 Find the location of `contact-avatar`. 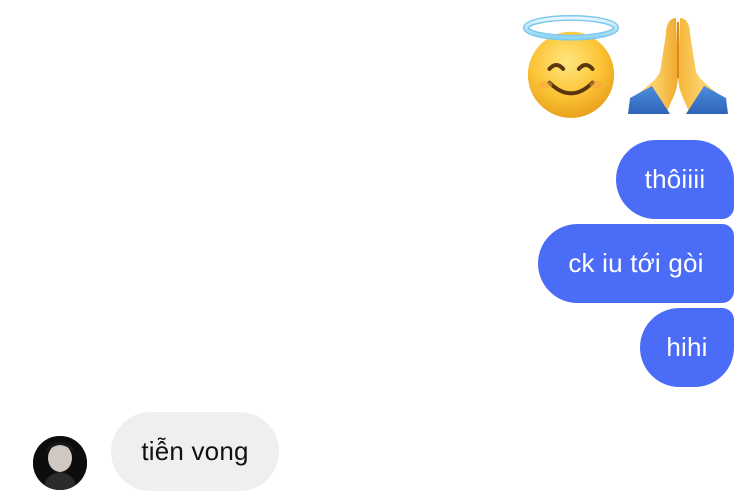

contact-avatar is located at coordinates (60, 463).